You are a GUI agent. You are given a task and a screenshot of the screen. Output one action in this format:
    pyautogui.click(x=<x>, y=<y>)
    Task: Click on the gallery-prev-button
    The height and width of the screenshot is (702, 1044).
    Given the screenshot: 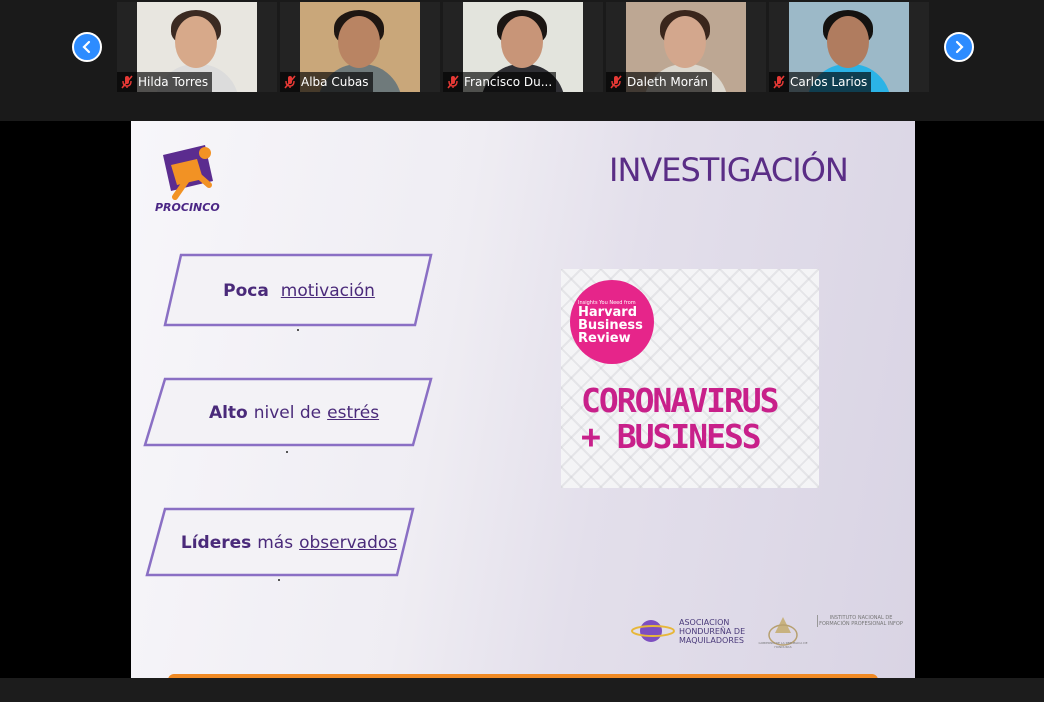 What is the action you would take?
    pyautogui.click(x=87, y=47)
    